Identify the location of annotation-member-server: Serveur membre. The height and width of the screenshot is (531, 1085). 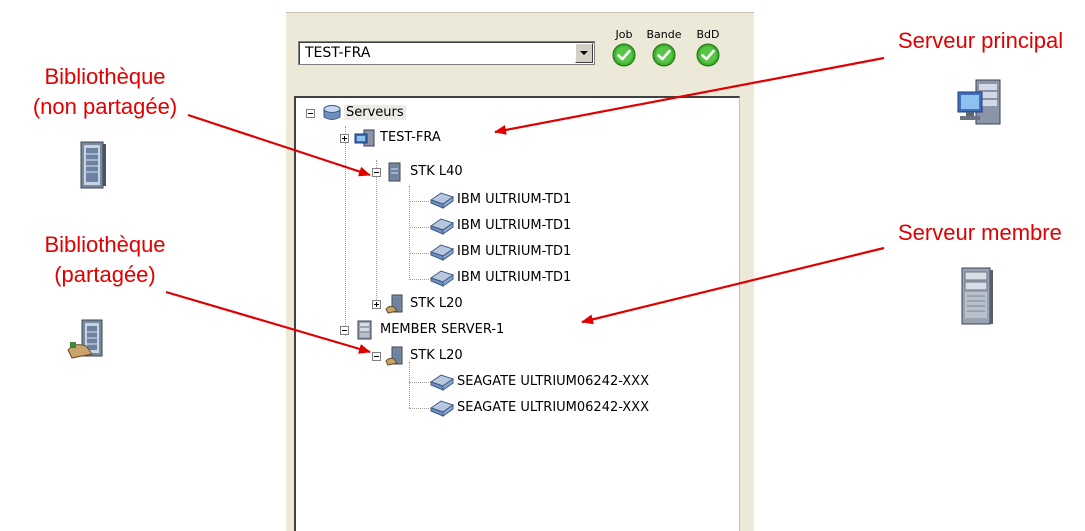
(980, 232).